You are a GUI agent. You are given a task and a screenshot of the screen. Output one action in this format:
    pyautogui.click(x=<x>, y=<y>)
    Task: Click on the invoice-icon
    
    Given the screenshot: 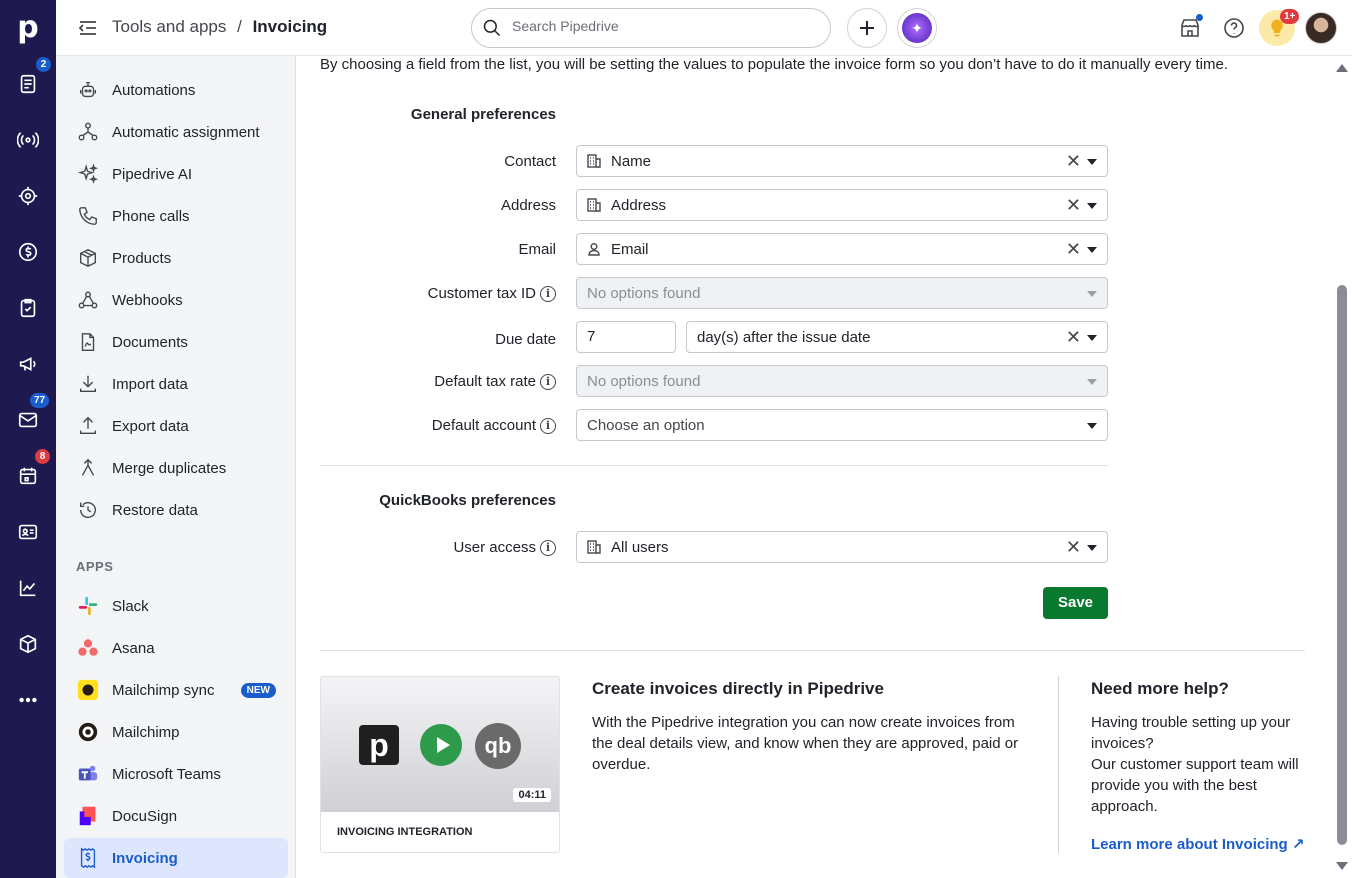 What is the action you would take?
    pyautogui.click(x=88, y=858)
    